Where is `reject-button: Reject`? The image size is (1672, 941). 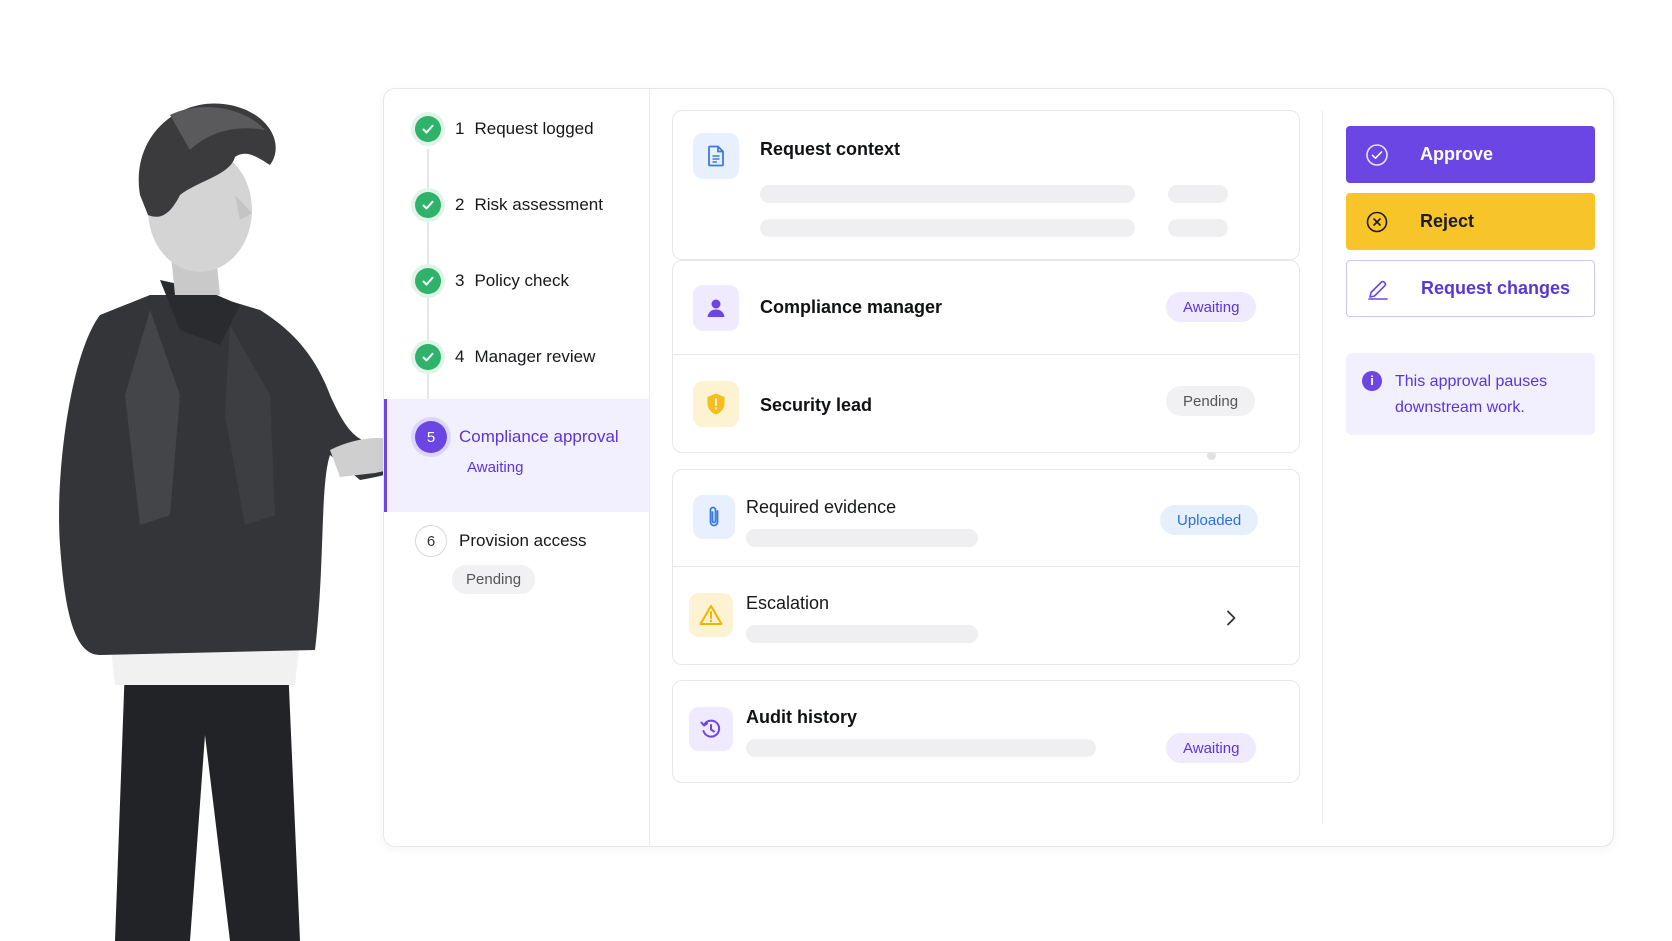 reject-button: Reject is located at coordinates (1470, 221).